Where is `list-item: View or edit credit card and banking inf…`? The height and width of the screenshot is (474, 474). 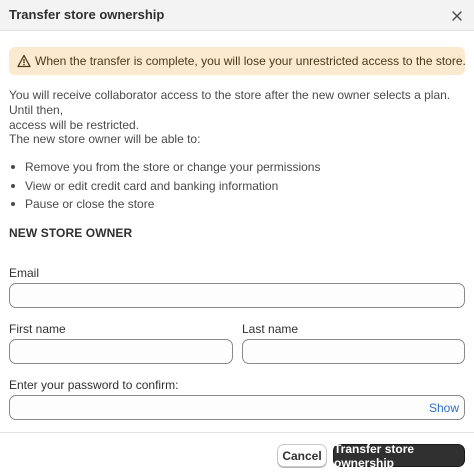
list-item: View or edit credit card and banking inf… is located at coordinates (164, 188).